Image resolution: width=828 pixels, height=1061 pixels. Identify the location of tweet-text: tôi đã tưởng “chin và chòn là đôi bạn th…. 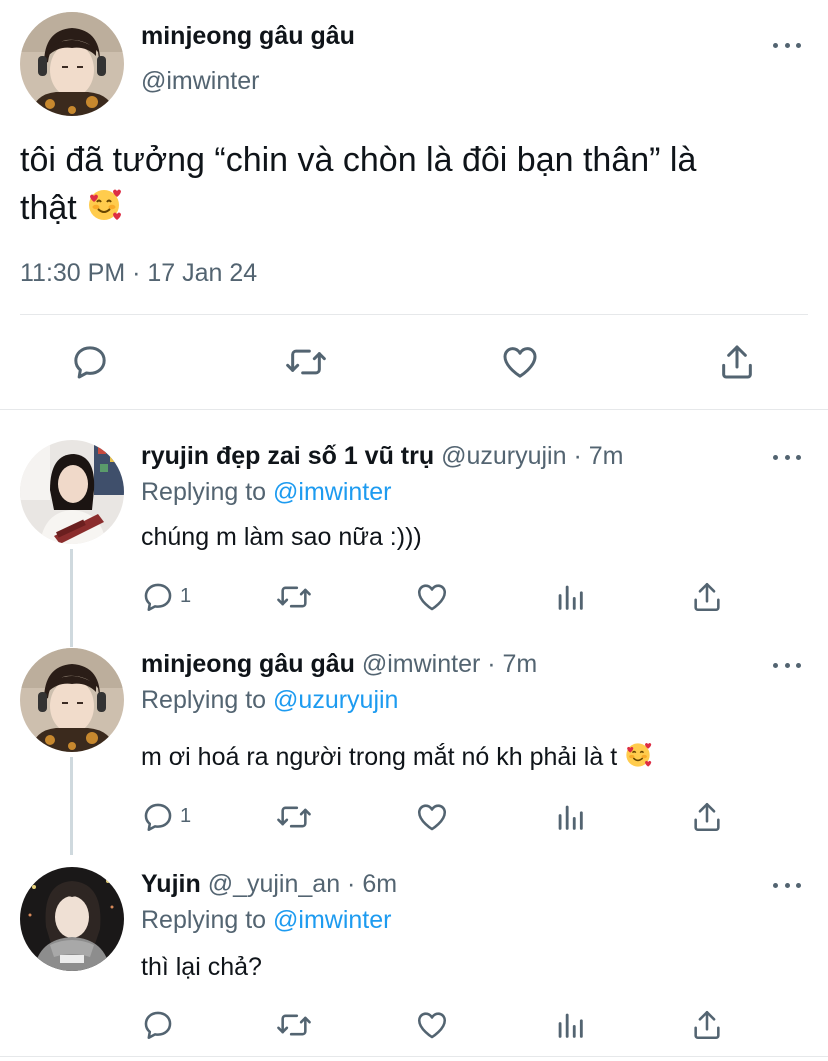
(358, 186).